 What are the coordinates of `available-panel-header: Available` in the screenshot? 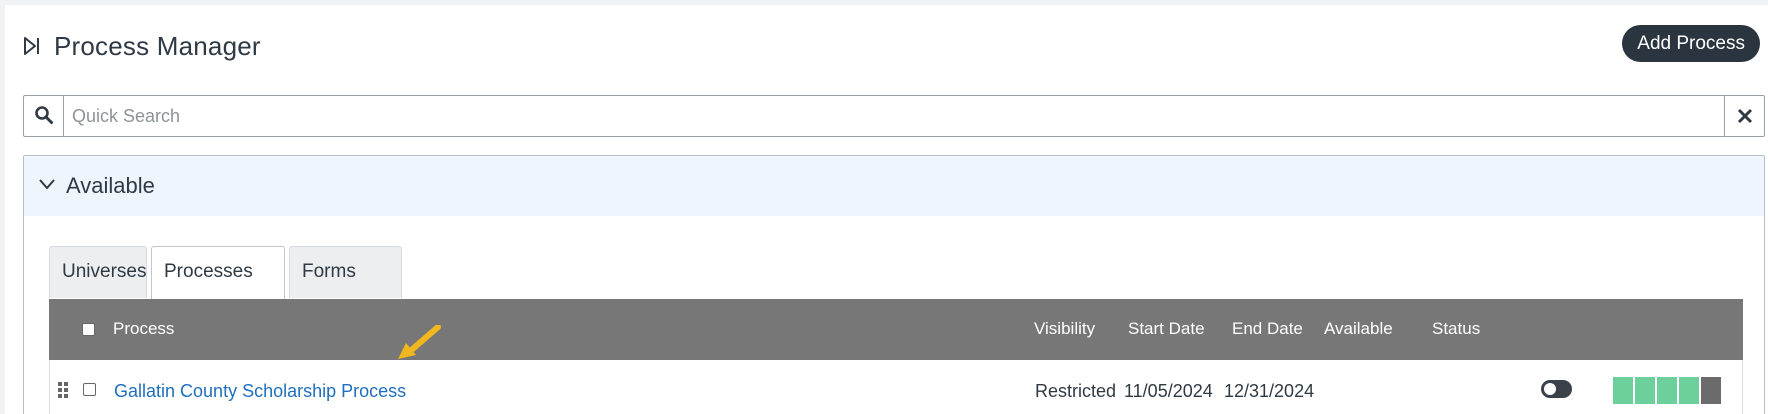 It's located at (894, 186).